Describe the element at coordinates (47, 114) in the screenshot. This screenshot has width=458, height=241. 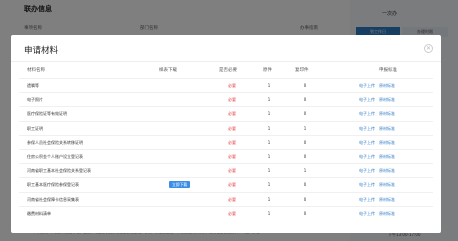
I see `material-name: 医疗保险证等有效证明` at that location.